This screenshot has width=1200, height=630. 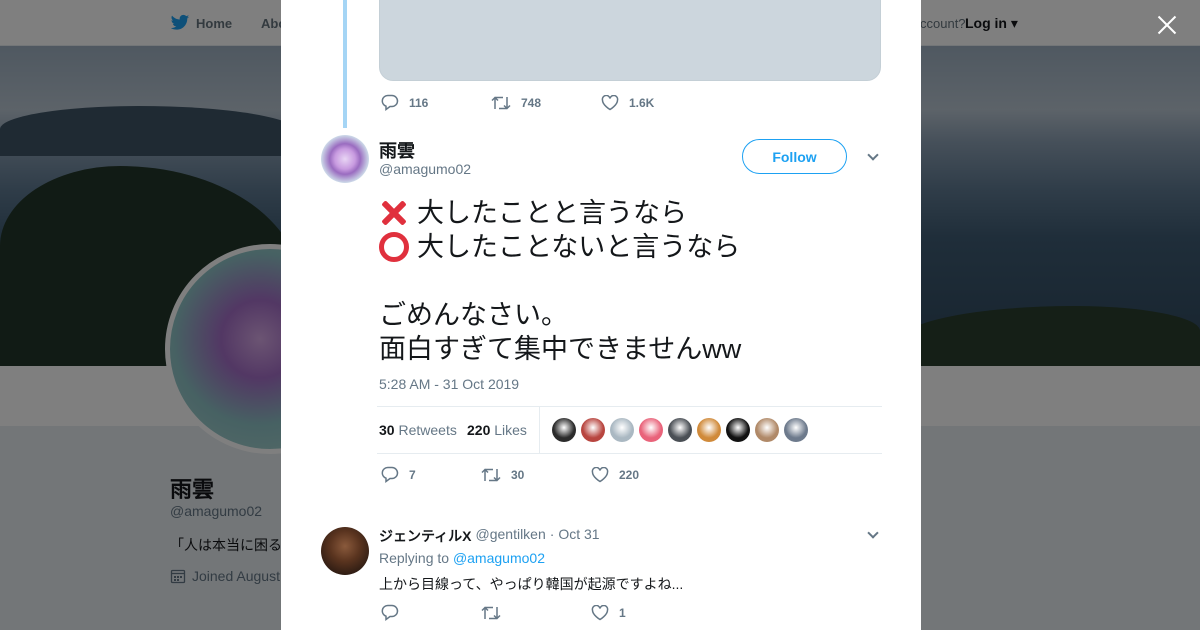 I want to click on reply-author-avatar, so click(x=345, y=551).